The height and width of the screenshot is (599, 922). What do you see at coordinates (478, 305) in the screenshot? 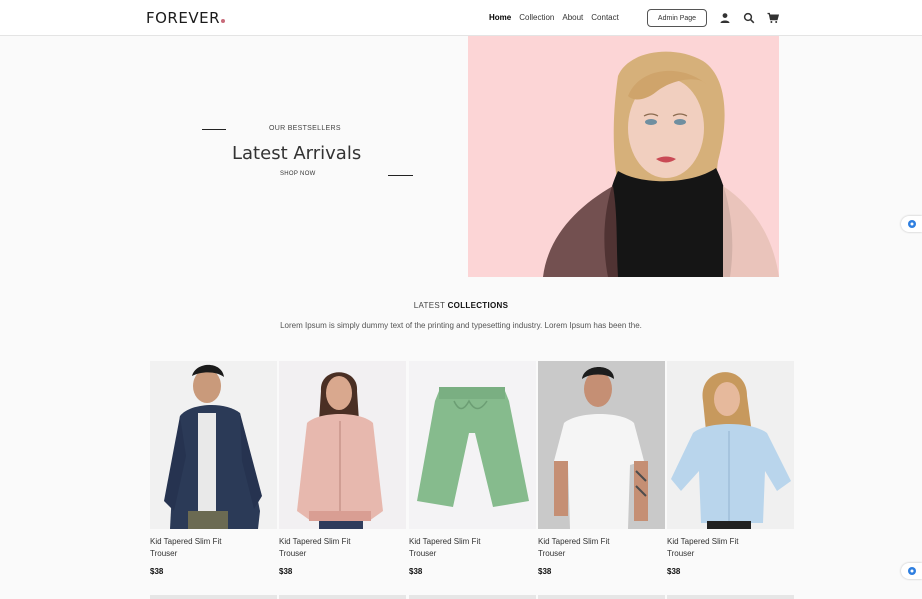
I see `collections-title-strong: COLLECTIONS` at bounding box center [478, 305].